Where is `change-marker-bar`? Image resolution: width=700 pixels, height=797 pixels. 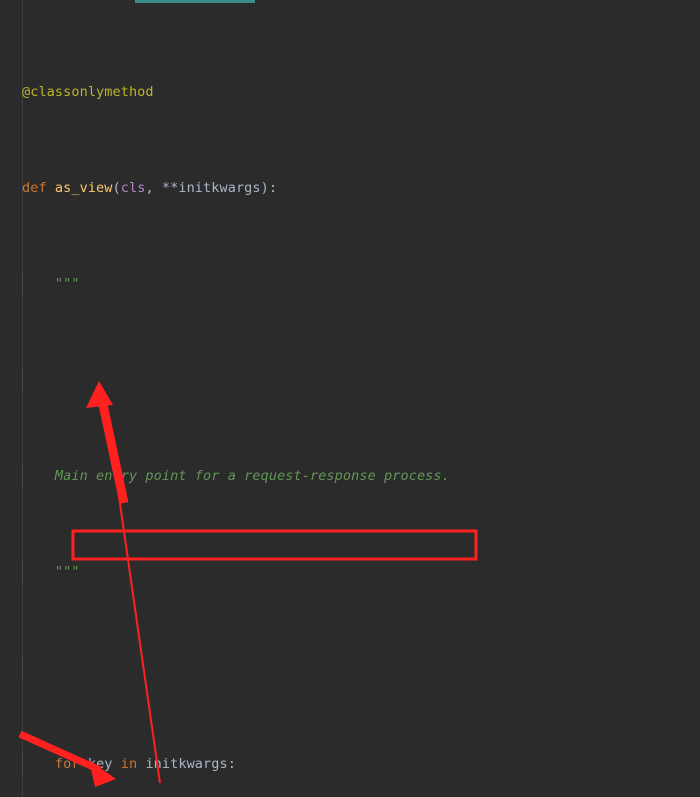 change-marker-bar is located at coordinates (195, 1).